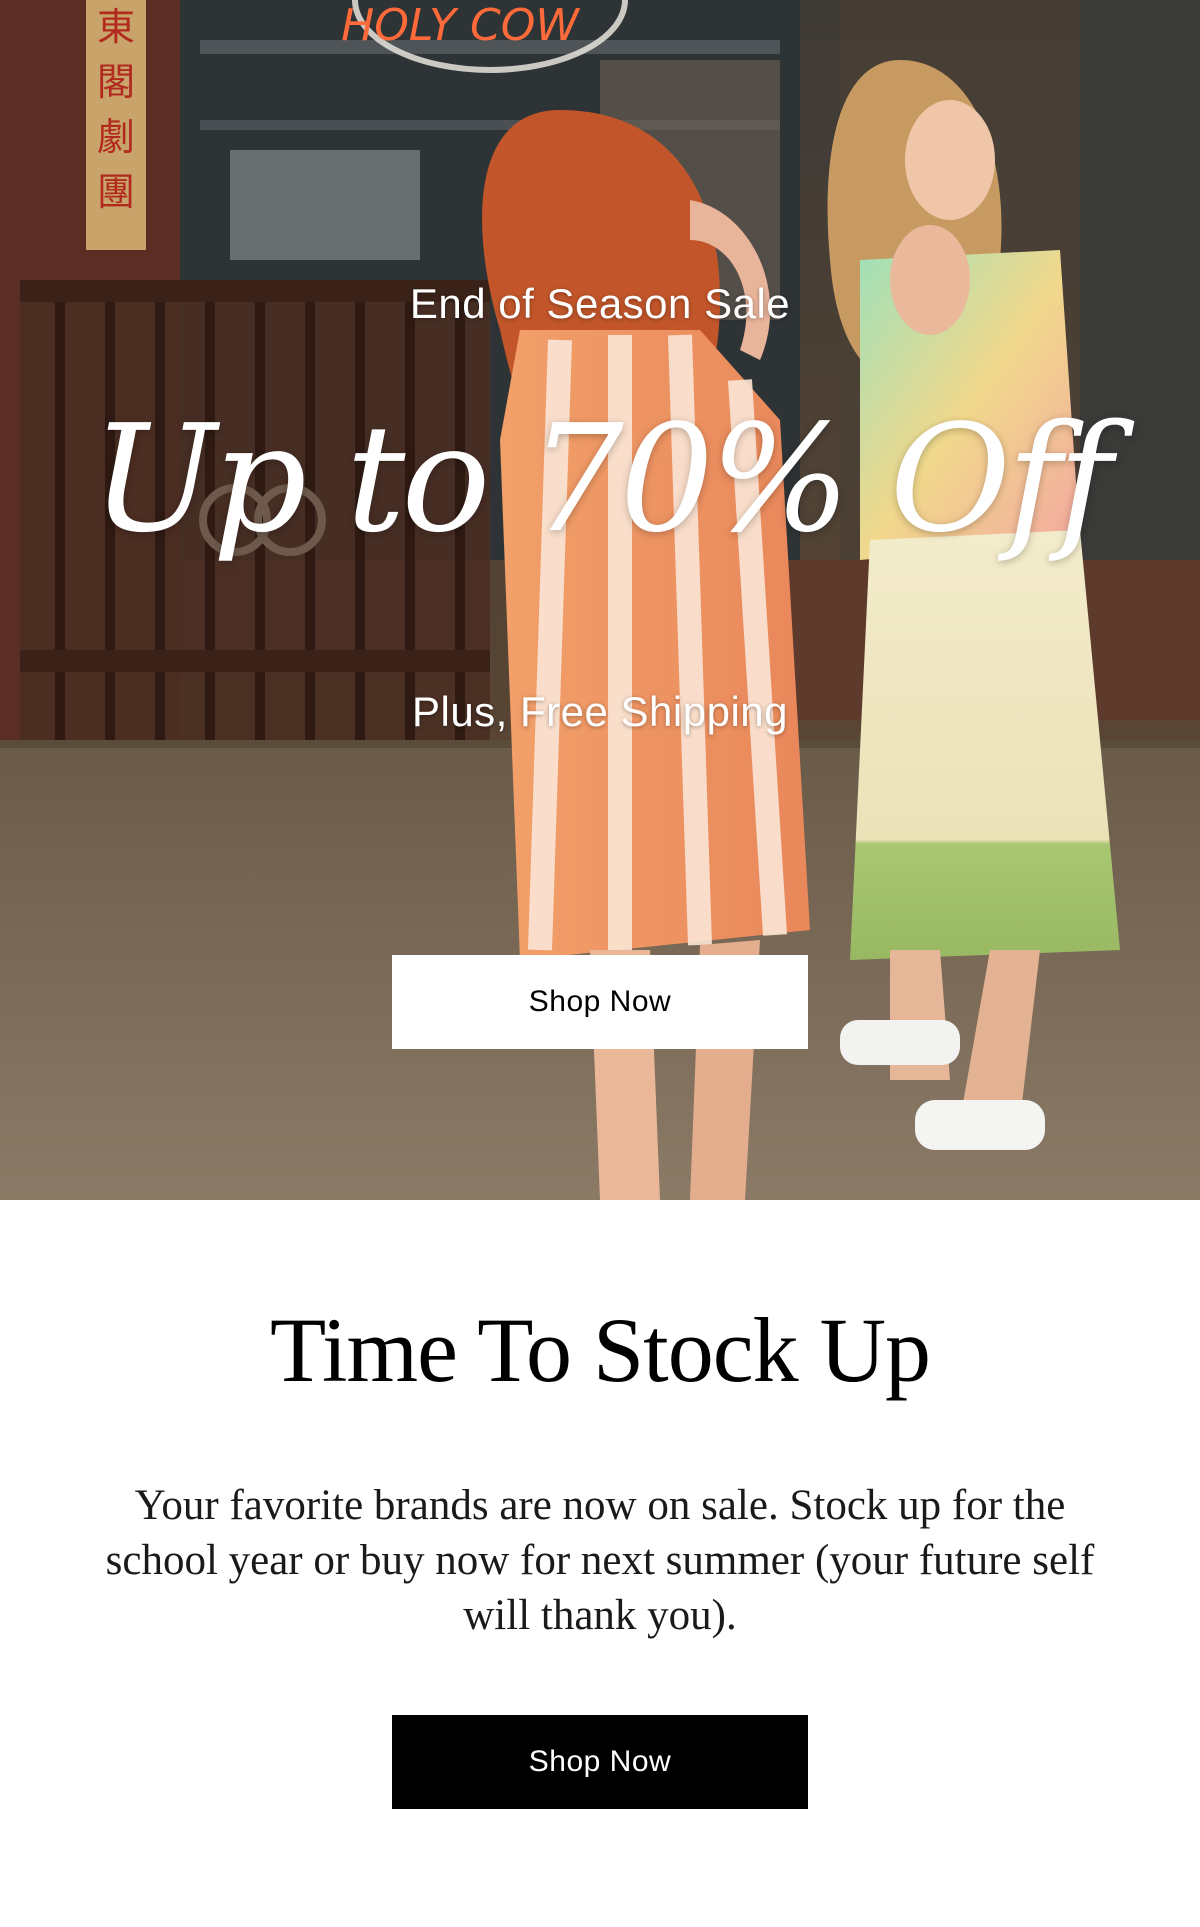 This screenshot has width=1200, height=1927. What do you see at coordinates (600, 711) in the screenshot?
I see `hero-subline: Plus, Free Shipping` at bounding box center [600, 711].